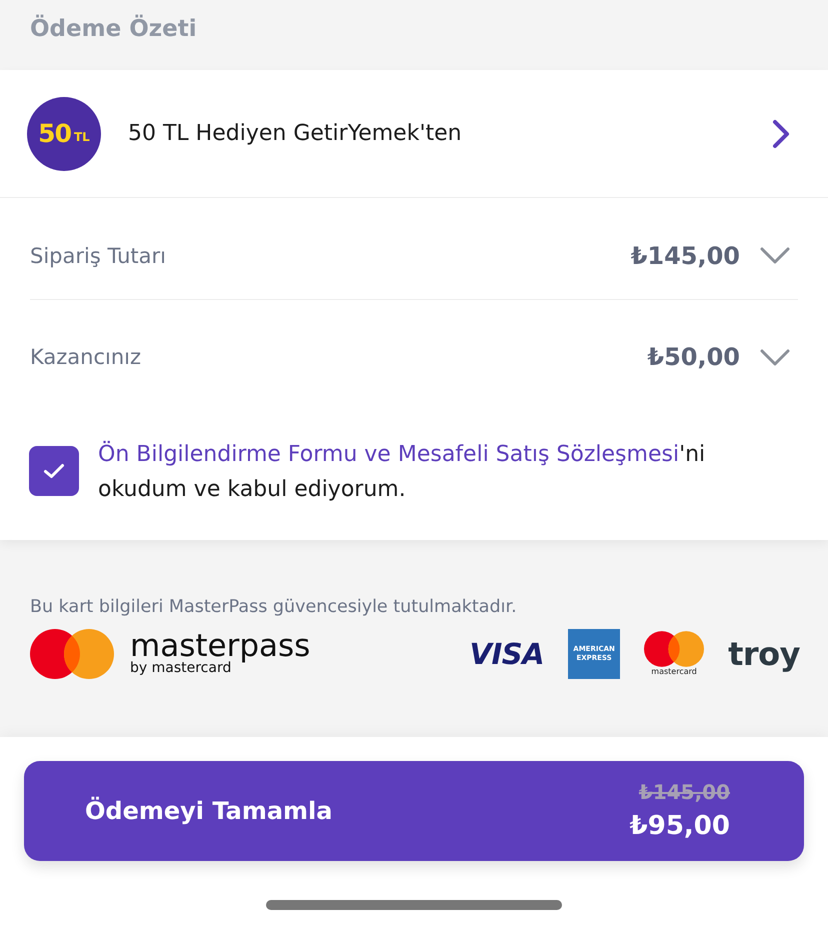 The height and width of the screenshot is (927, 828). Describe the element at coordinates (685, 255) in the screenshot. I see `summary-amount: ₺145,00` at that location.